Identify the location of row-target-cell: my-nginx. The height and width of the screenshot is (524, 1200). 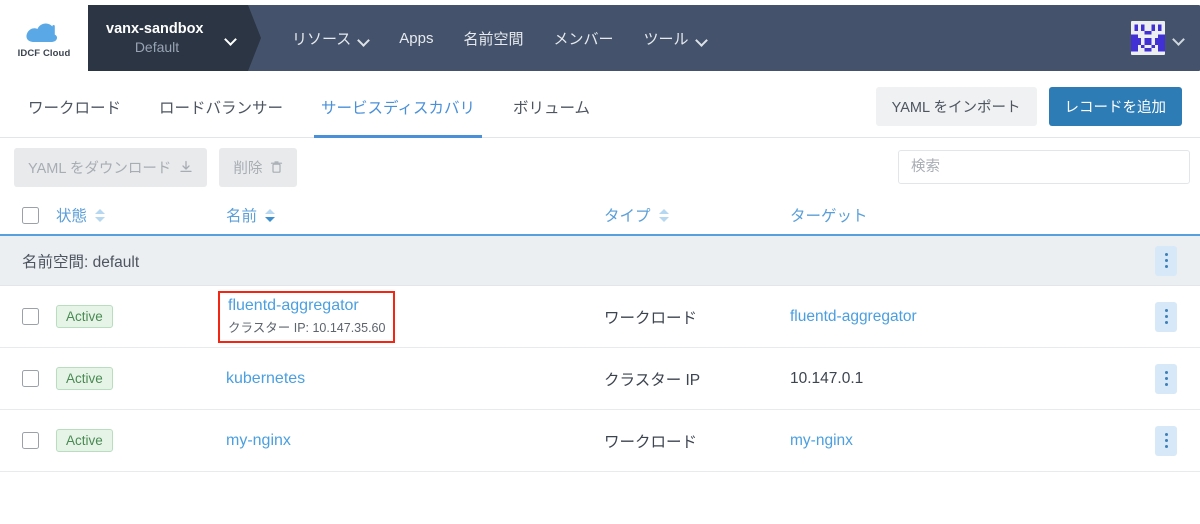
(968, 441).